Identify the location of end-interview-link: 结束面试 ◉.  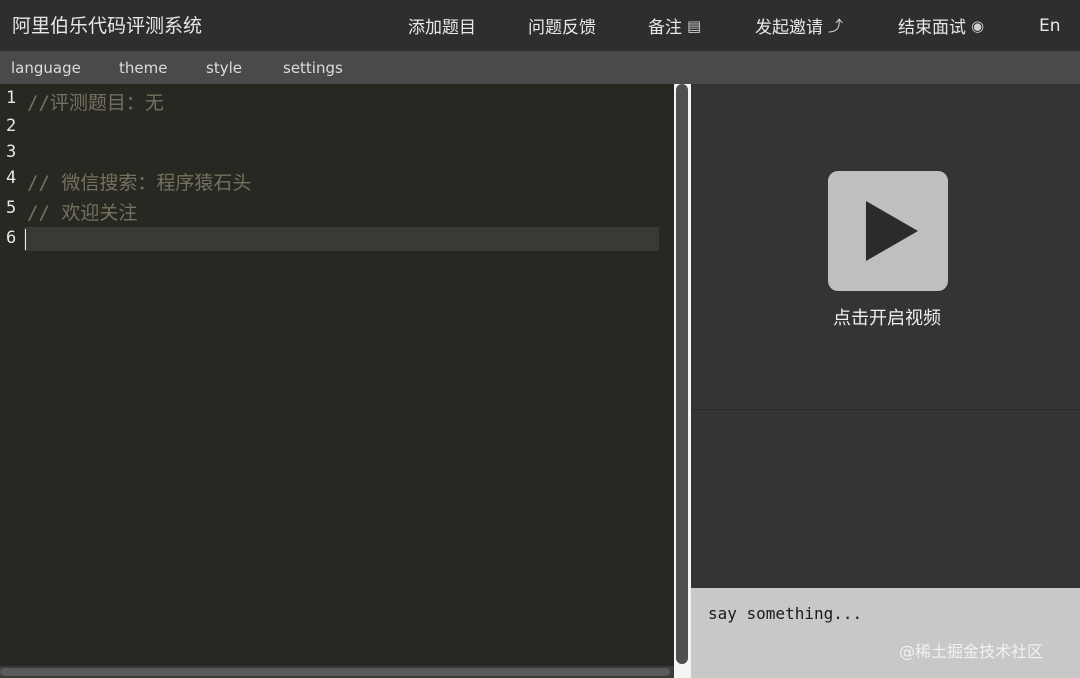
(941, 25).